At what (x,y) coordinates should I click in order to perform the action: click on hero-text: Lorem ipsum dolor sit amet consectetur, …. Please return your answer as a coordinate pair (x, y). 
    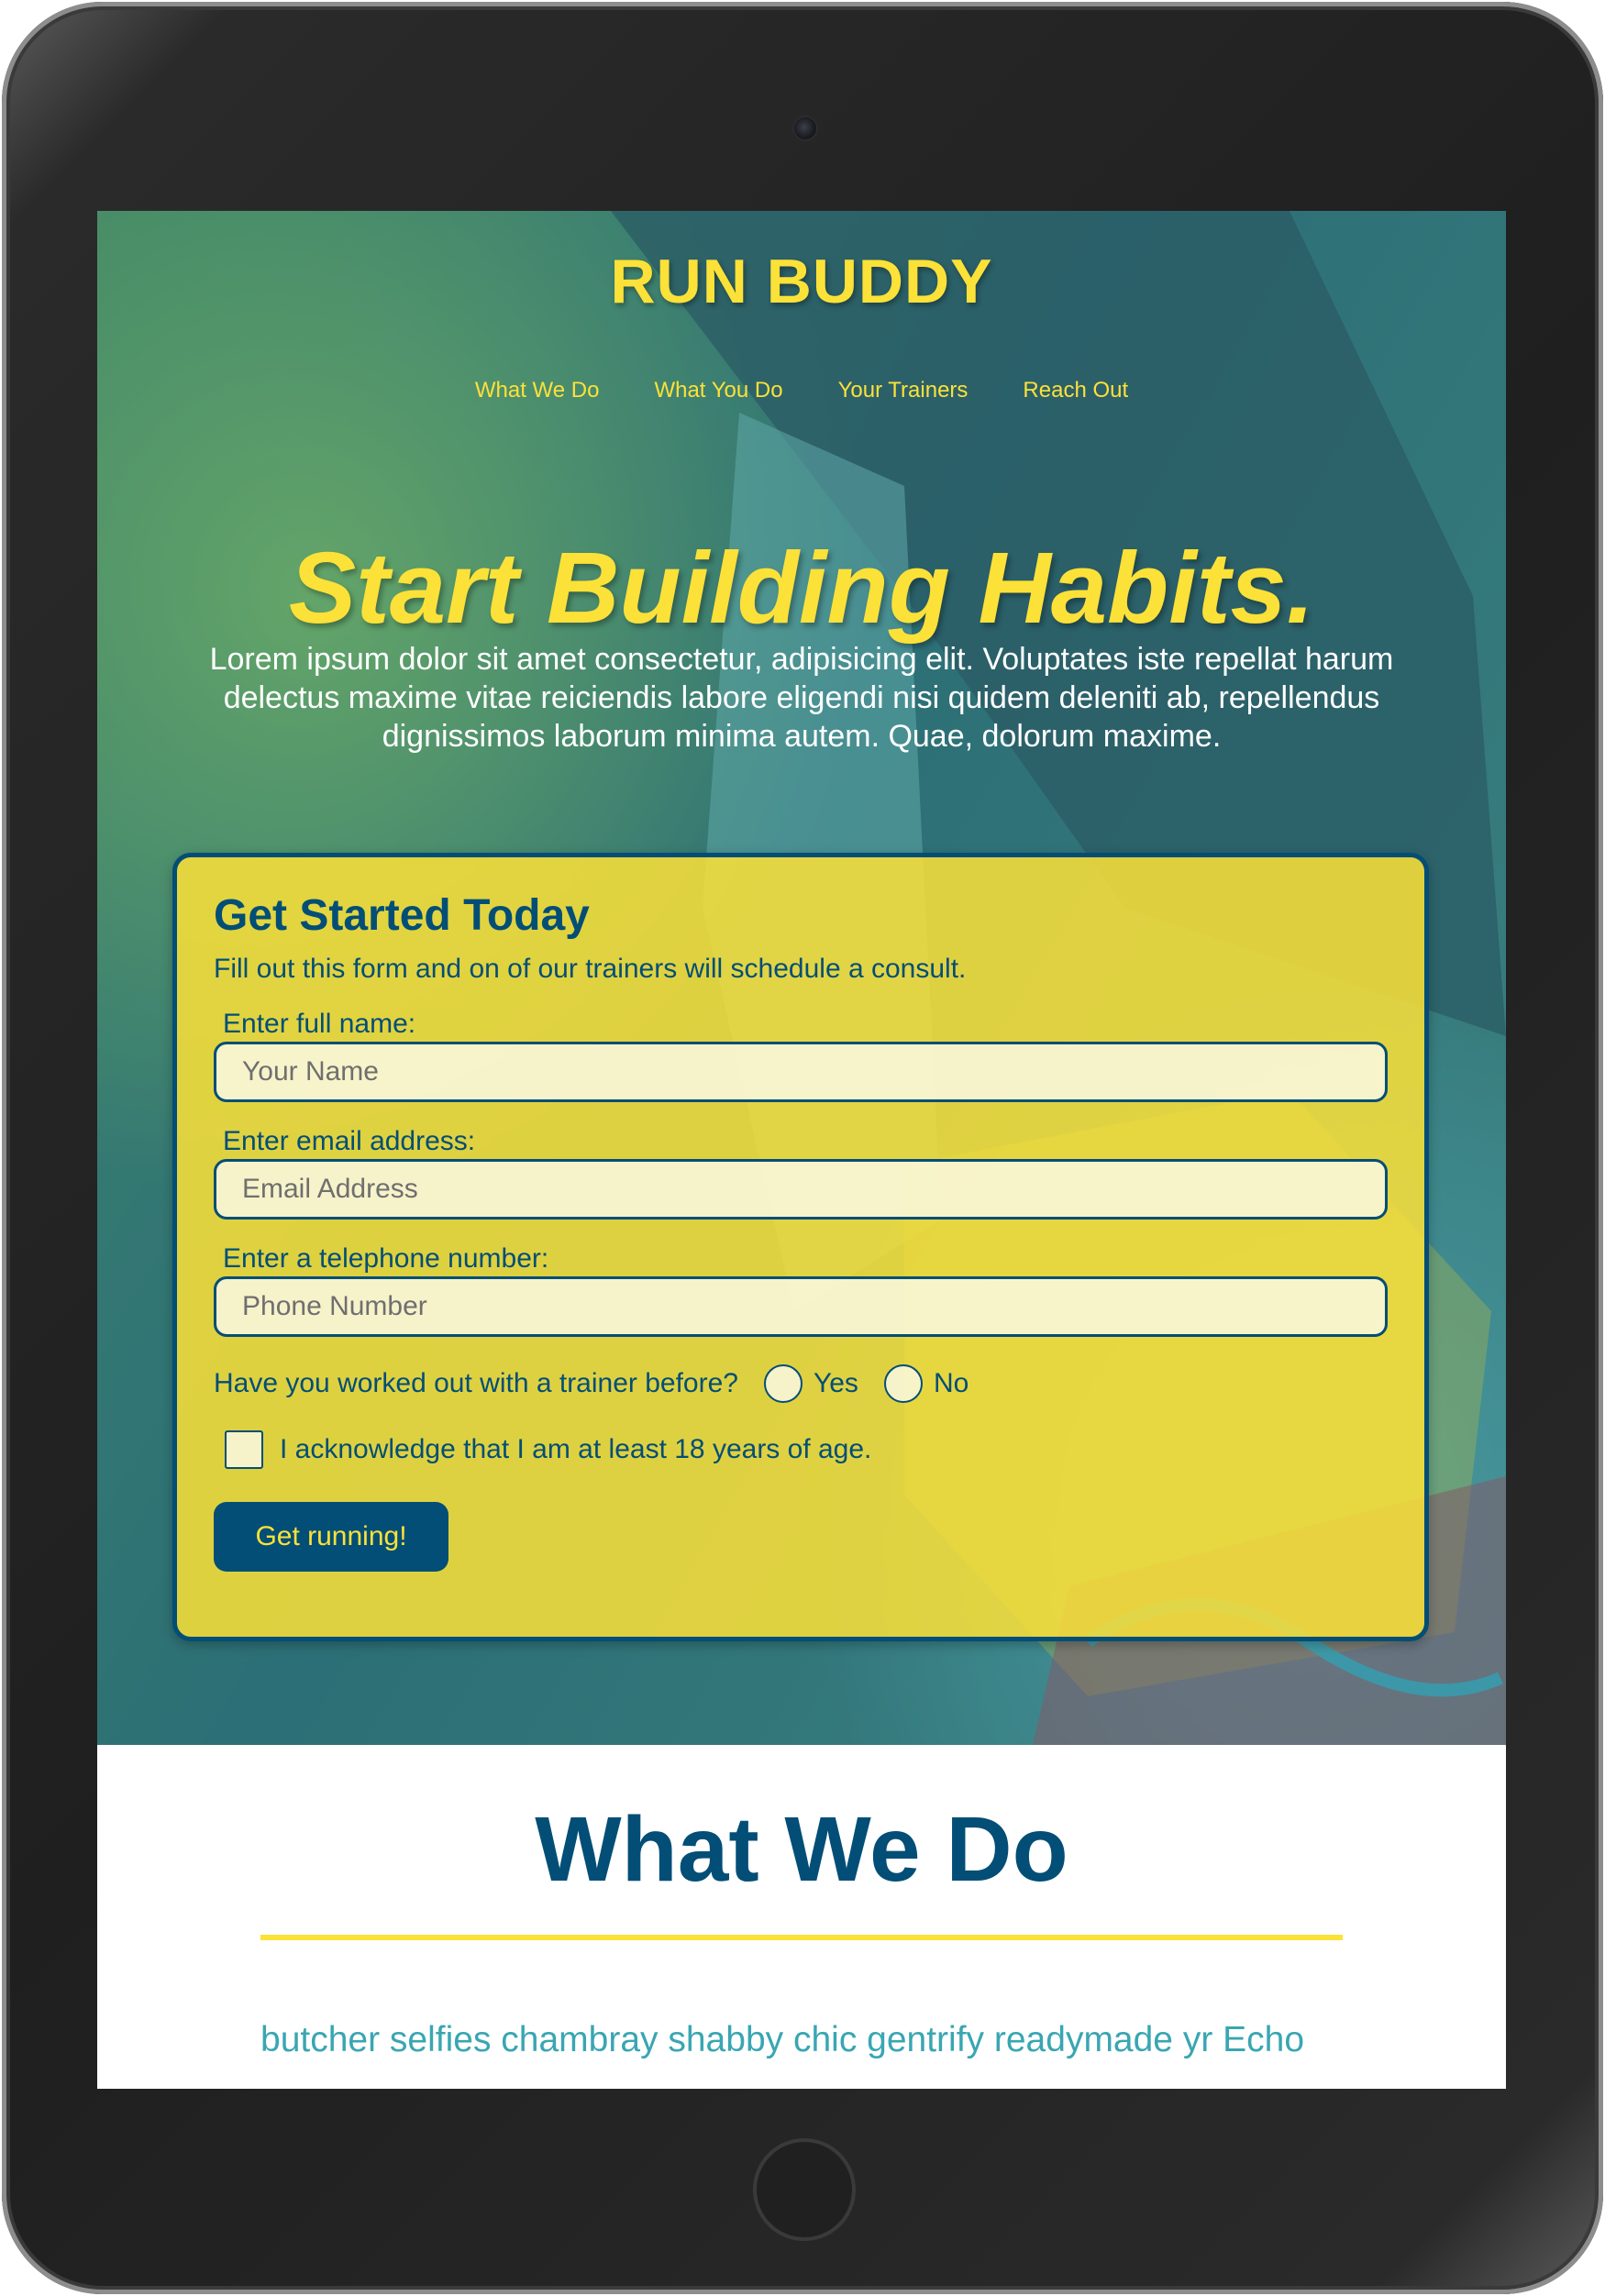
    Looking at the image, I should click on (801, 698).